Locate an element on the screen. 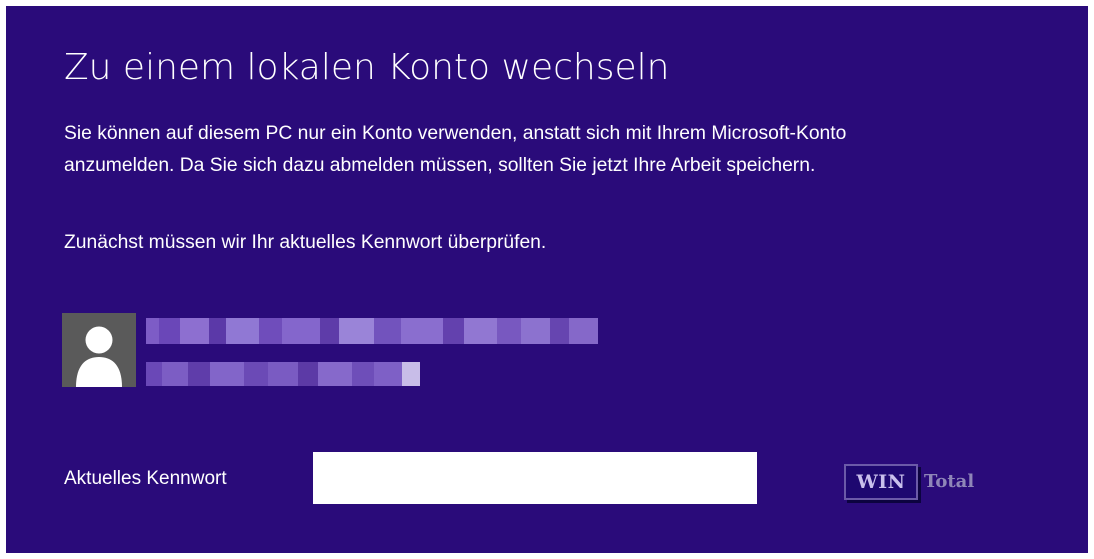  watermark-total-text: Total is located at coordinates (949, 481).